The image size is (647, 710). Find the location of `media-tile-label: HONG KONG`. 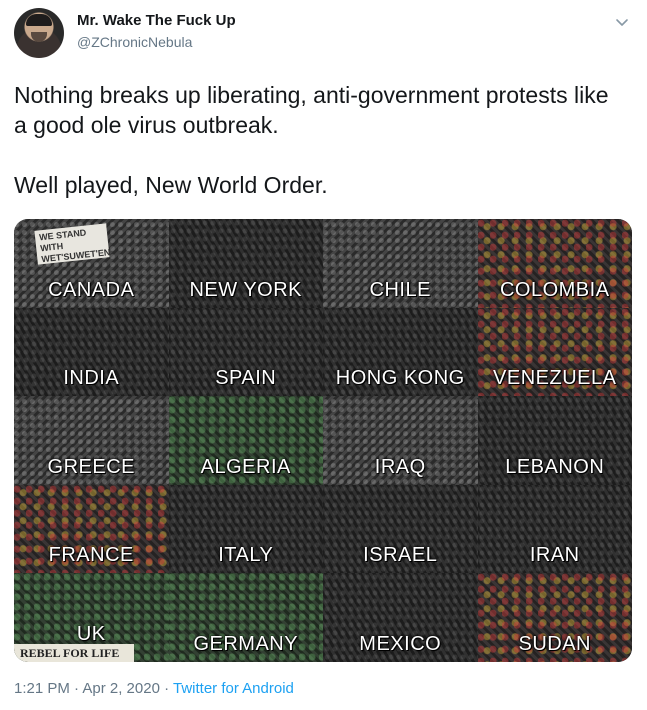

media-tile-label: HONG KONG is located at coordinates (400, 378).